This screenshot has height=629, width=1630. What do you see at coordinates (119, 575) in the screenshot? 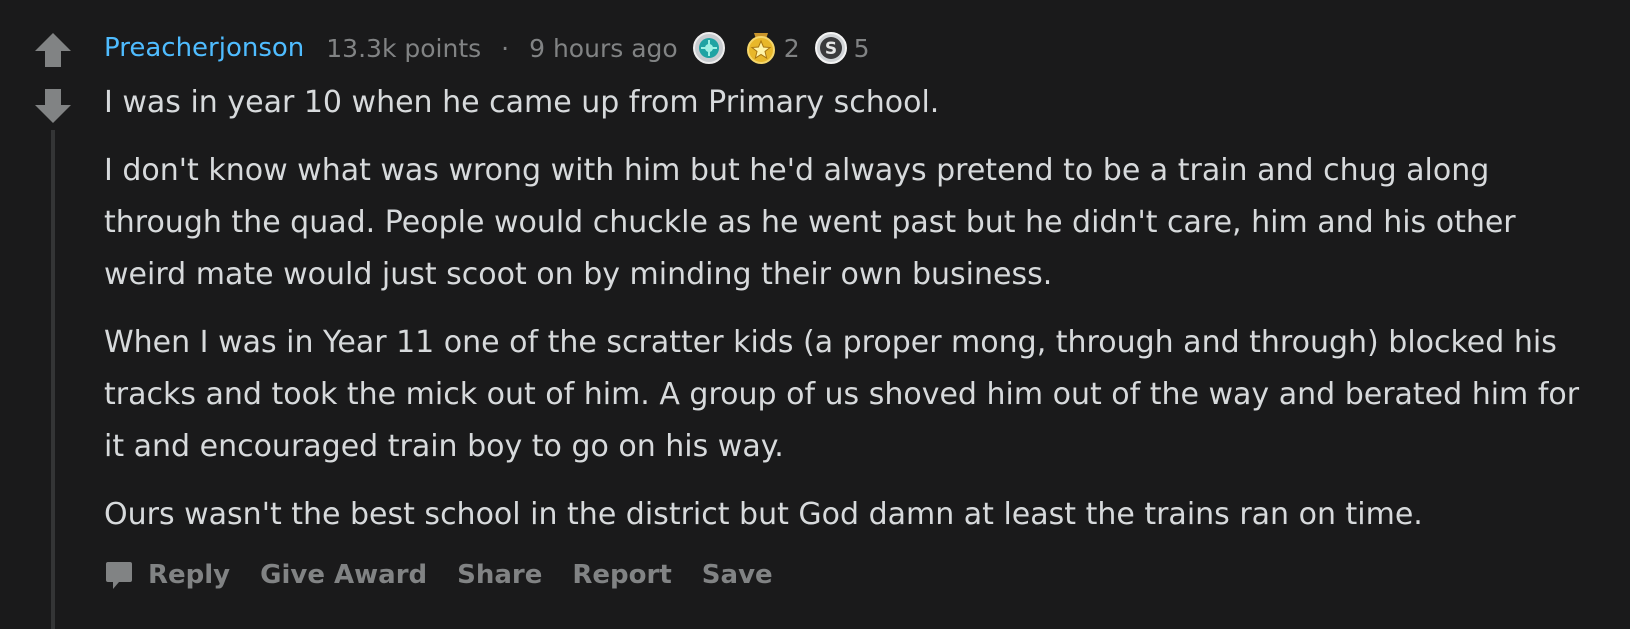
I see `comment-bubble-icon` at bounding box center [119, 575].